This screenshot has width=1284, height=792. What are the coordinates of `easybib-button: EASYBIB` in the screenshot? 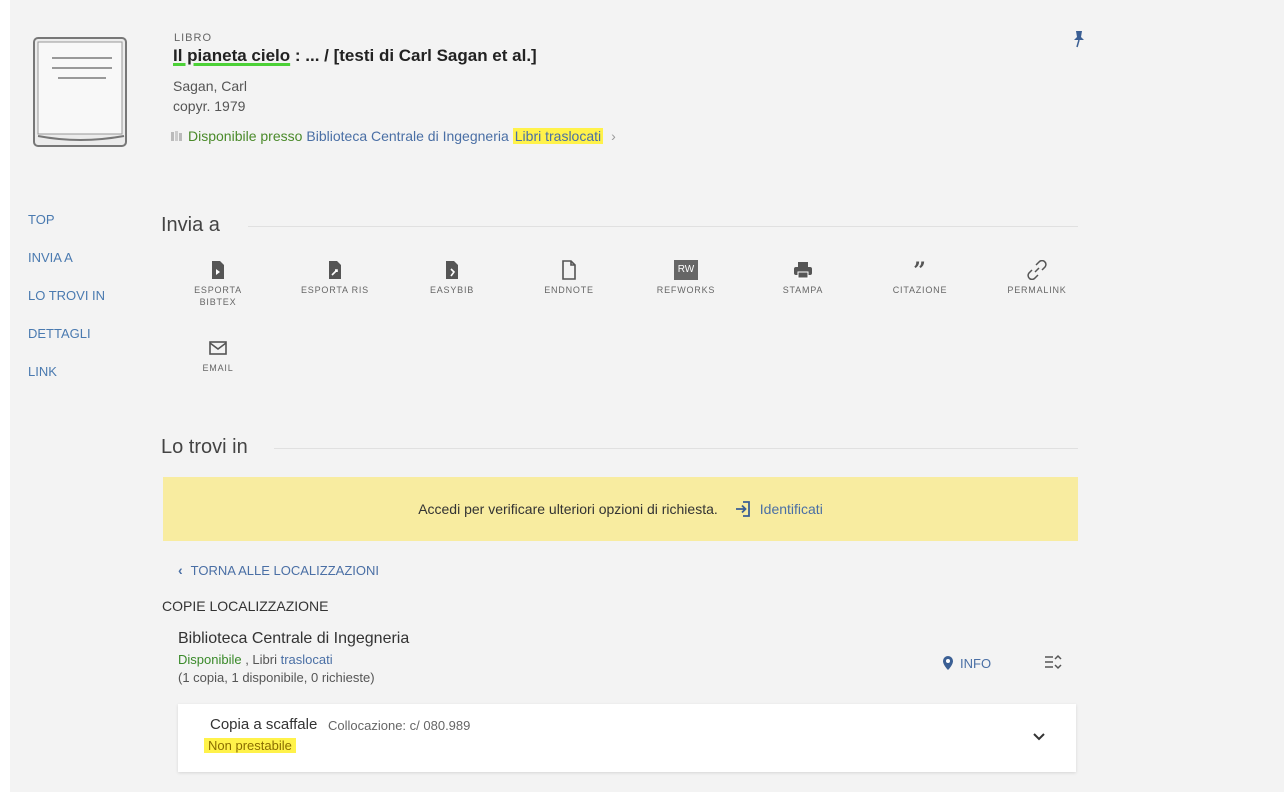 It's located at (452, 278).